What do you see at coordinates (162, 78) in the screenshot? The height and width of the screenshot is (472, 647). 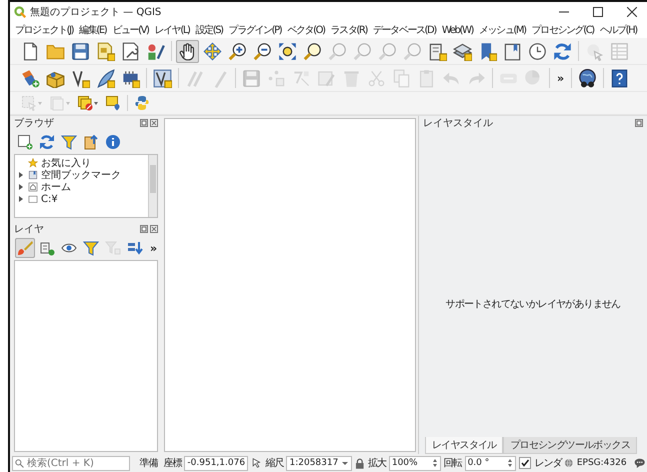 I see `vertex-box-icon` at bounding box center [162, 78].